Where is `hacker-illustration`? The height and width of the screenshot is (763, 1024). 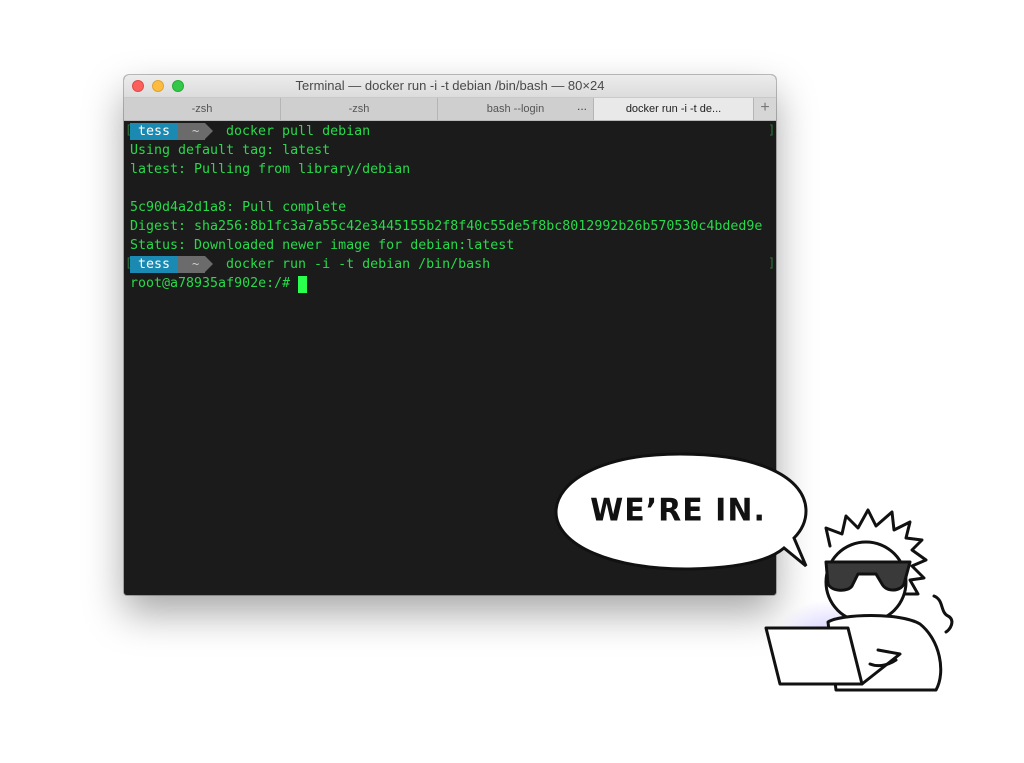 hacker-illustration is located at coordinates (754, 572).